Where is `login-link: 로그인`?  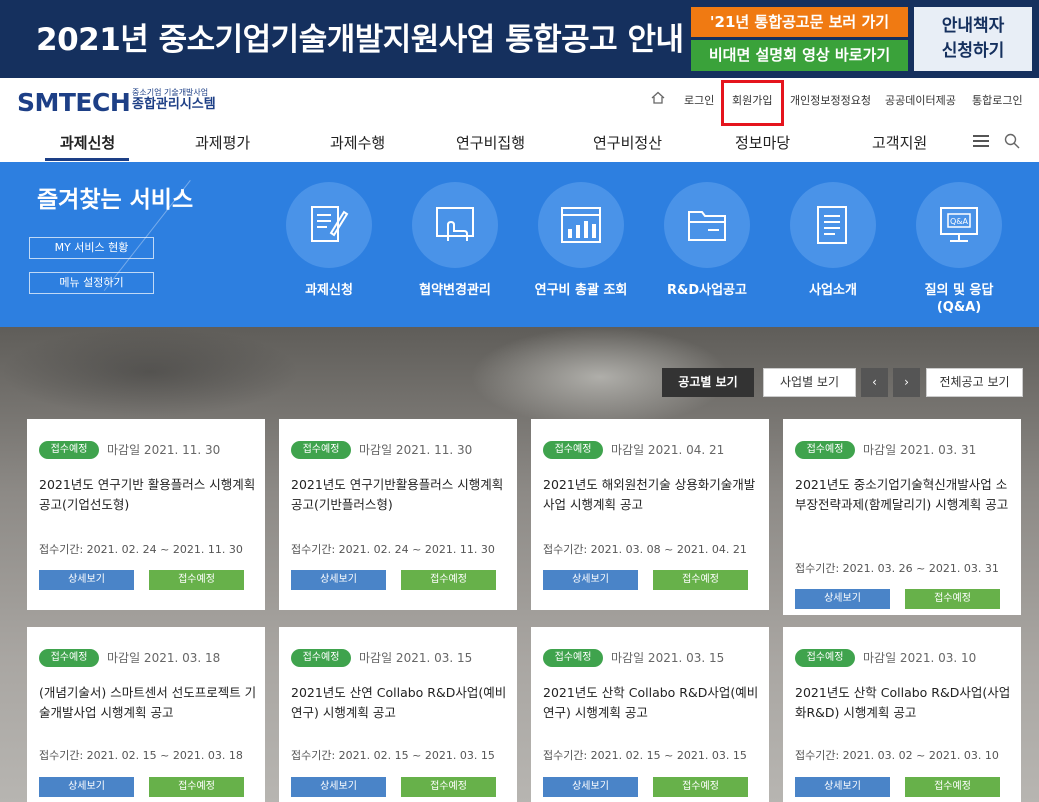 login-link: 로그인 is located at coordinates (699, 100).